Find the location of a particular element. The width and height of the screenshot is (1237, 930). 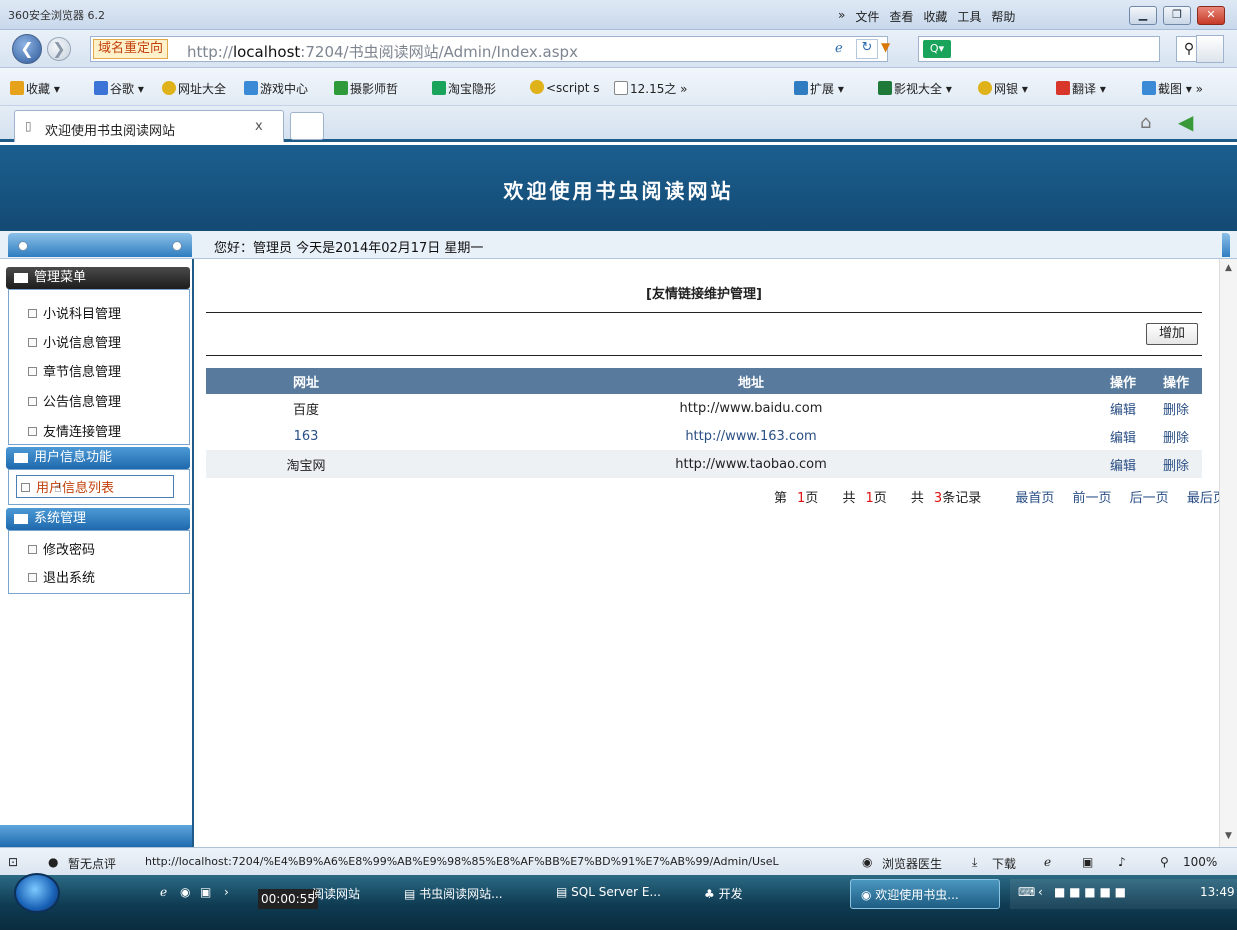

refresh-icon: ↻ is located at coordinates (867, 49).